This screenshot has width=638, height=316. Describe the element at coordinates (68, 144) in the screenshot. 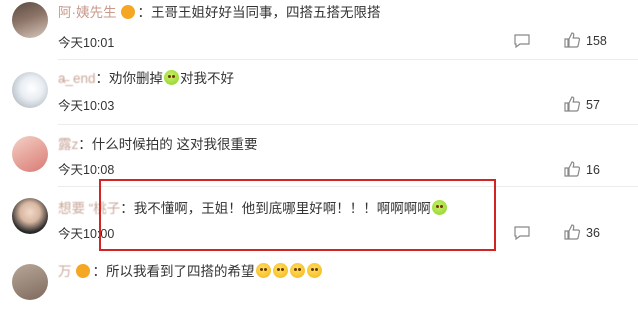

I see `comment-author: 露z` at that location.